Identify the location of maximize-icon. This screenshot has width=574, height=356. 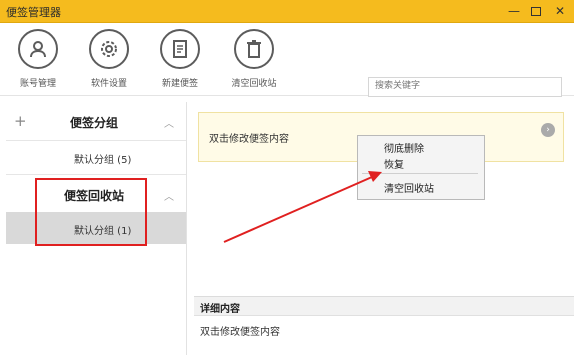
(536, 11).